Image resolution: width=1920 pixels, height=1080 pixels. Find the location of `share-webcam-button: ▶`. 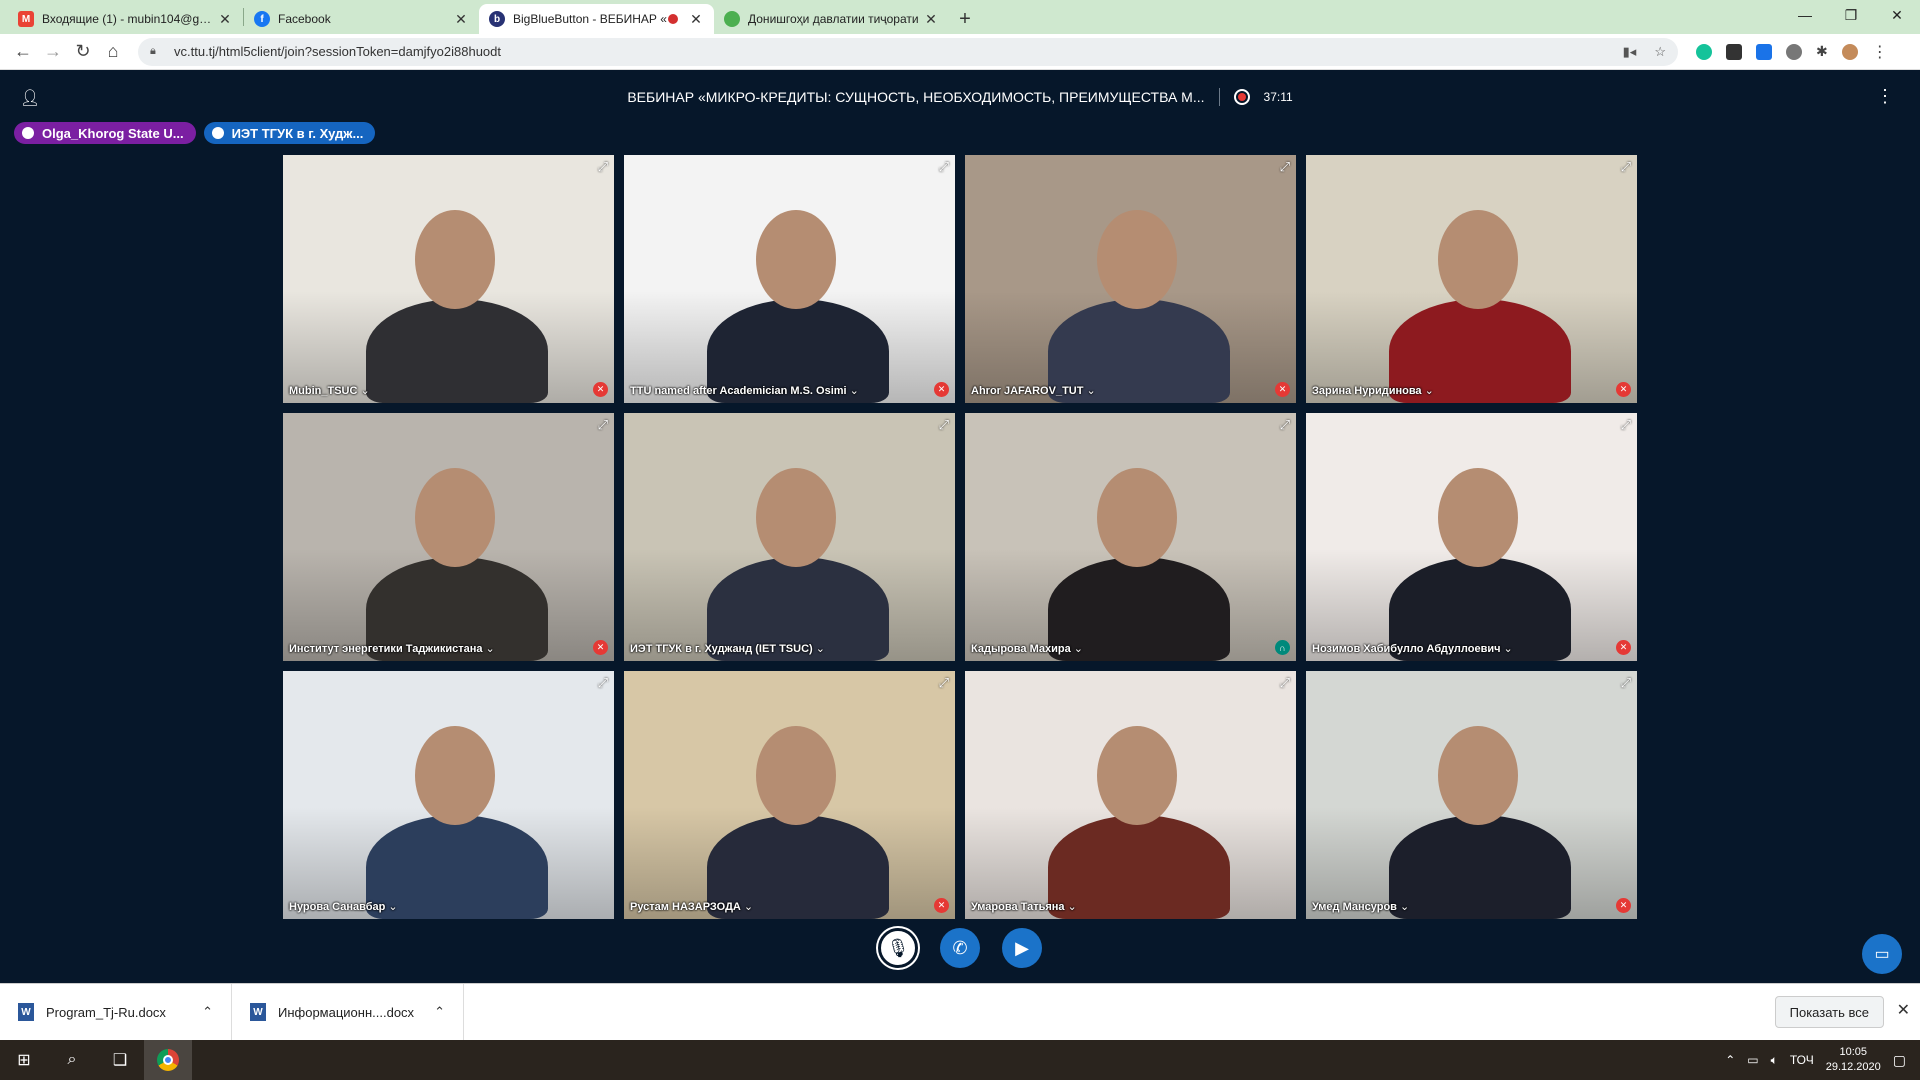

share-webcam-button: ▶ is located at coordinates (1022, 948).